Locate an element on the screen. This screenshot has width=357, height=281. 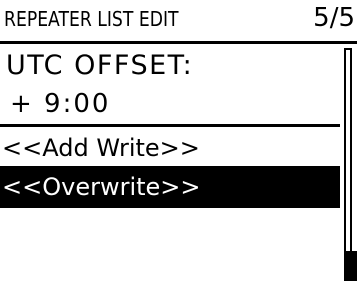
utc-offset-label: UTC OFFSET: is located at coordinates (100, 65).